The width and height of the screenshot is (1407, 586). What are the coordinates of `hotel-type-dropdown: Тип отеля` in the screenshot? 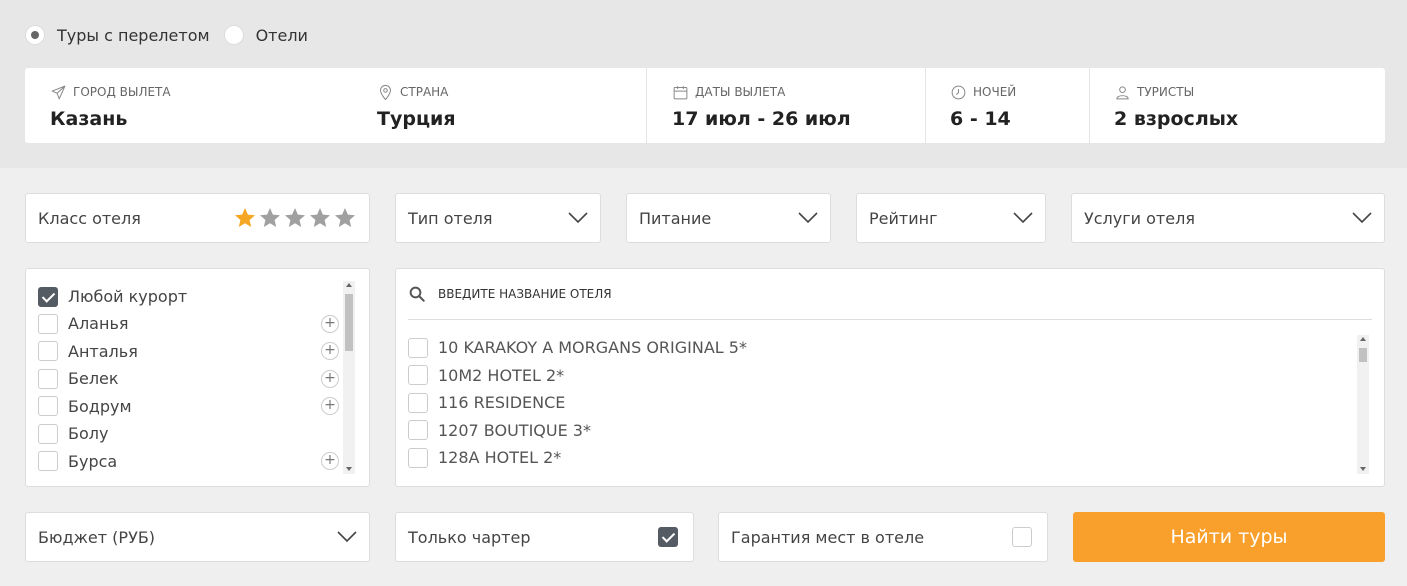 It's located at (498, 218).